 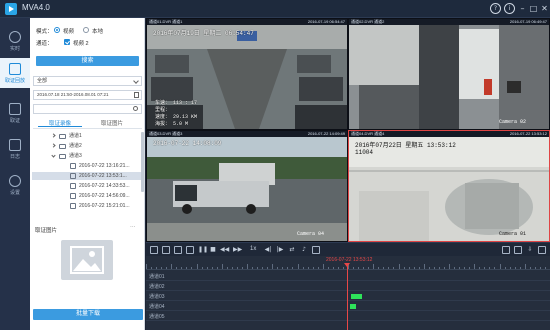 What do you see at coordinates (224, 250) in the screenshot?
I see `slow-icon: ◀◀` at bounding box center [224, 250].